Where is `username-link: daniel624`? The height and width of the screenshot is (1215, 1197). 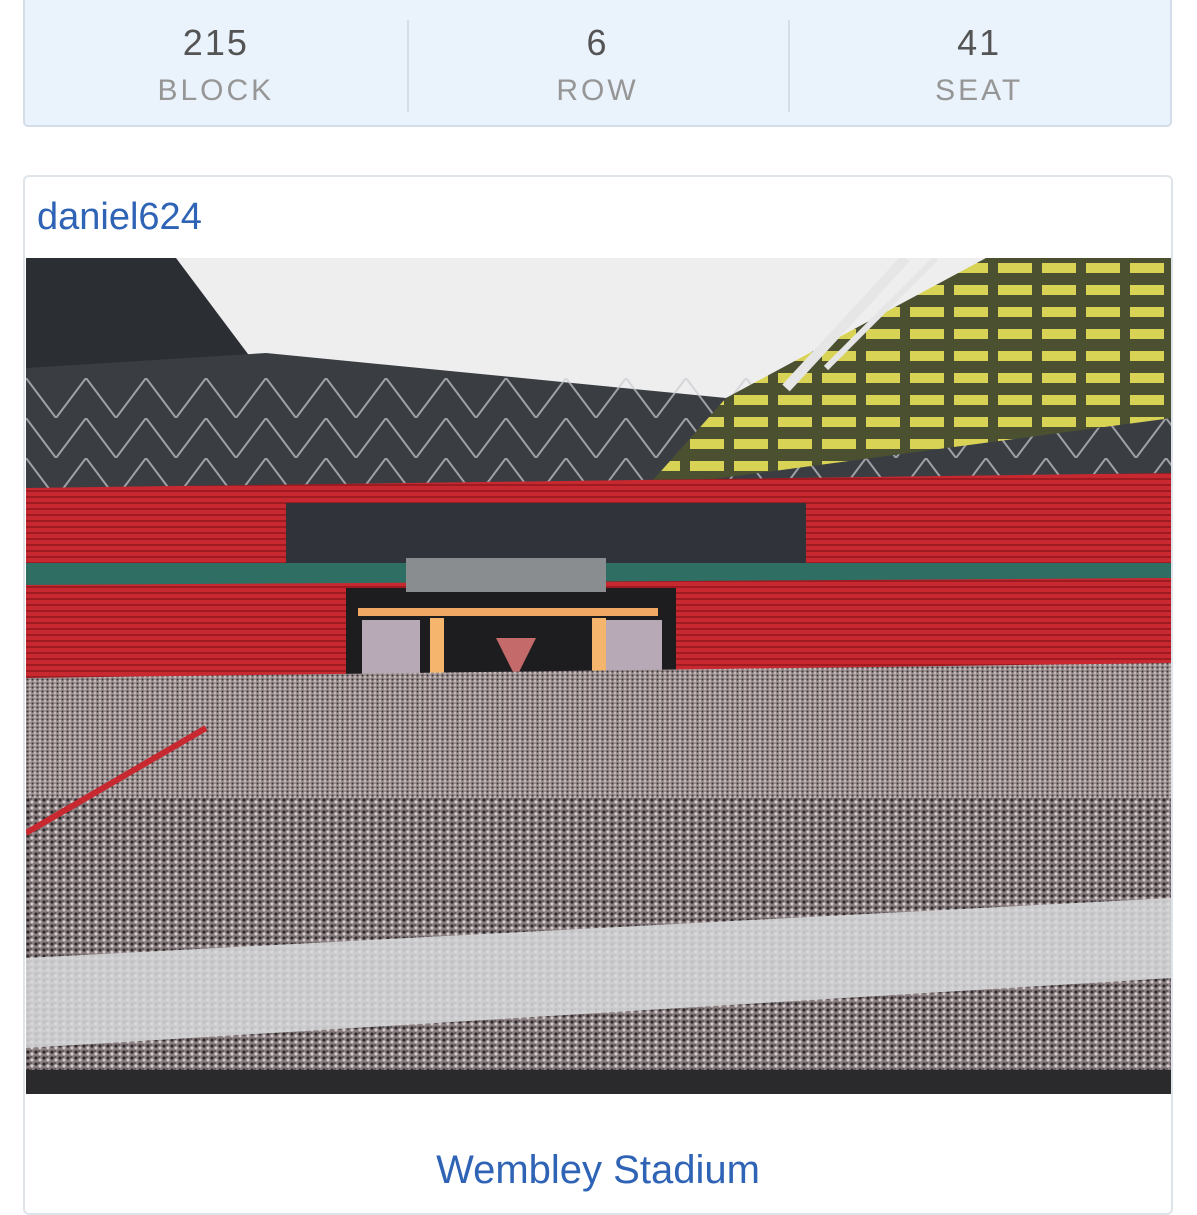
username-link: daniel624 is located at coordinates (119, 217).